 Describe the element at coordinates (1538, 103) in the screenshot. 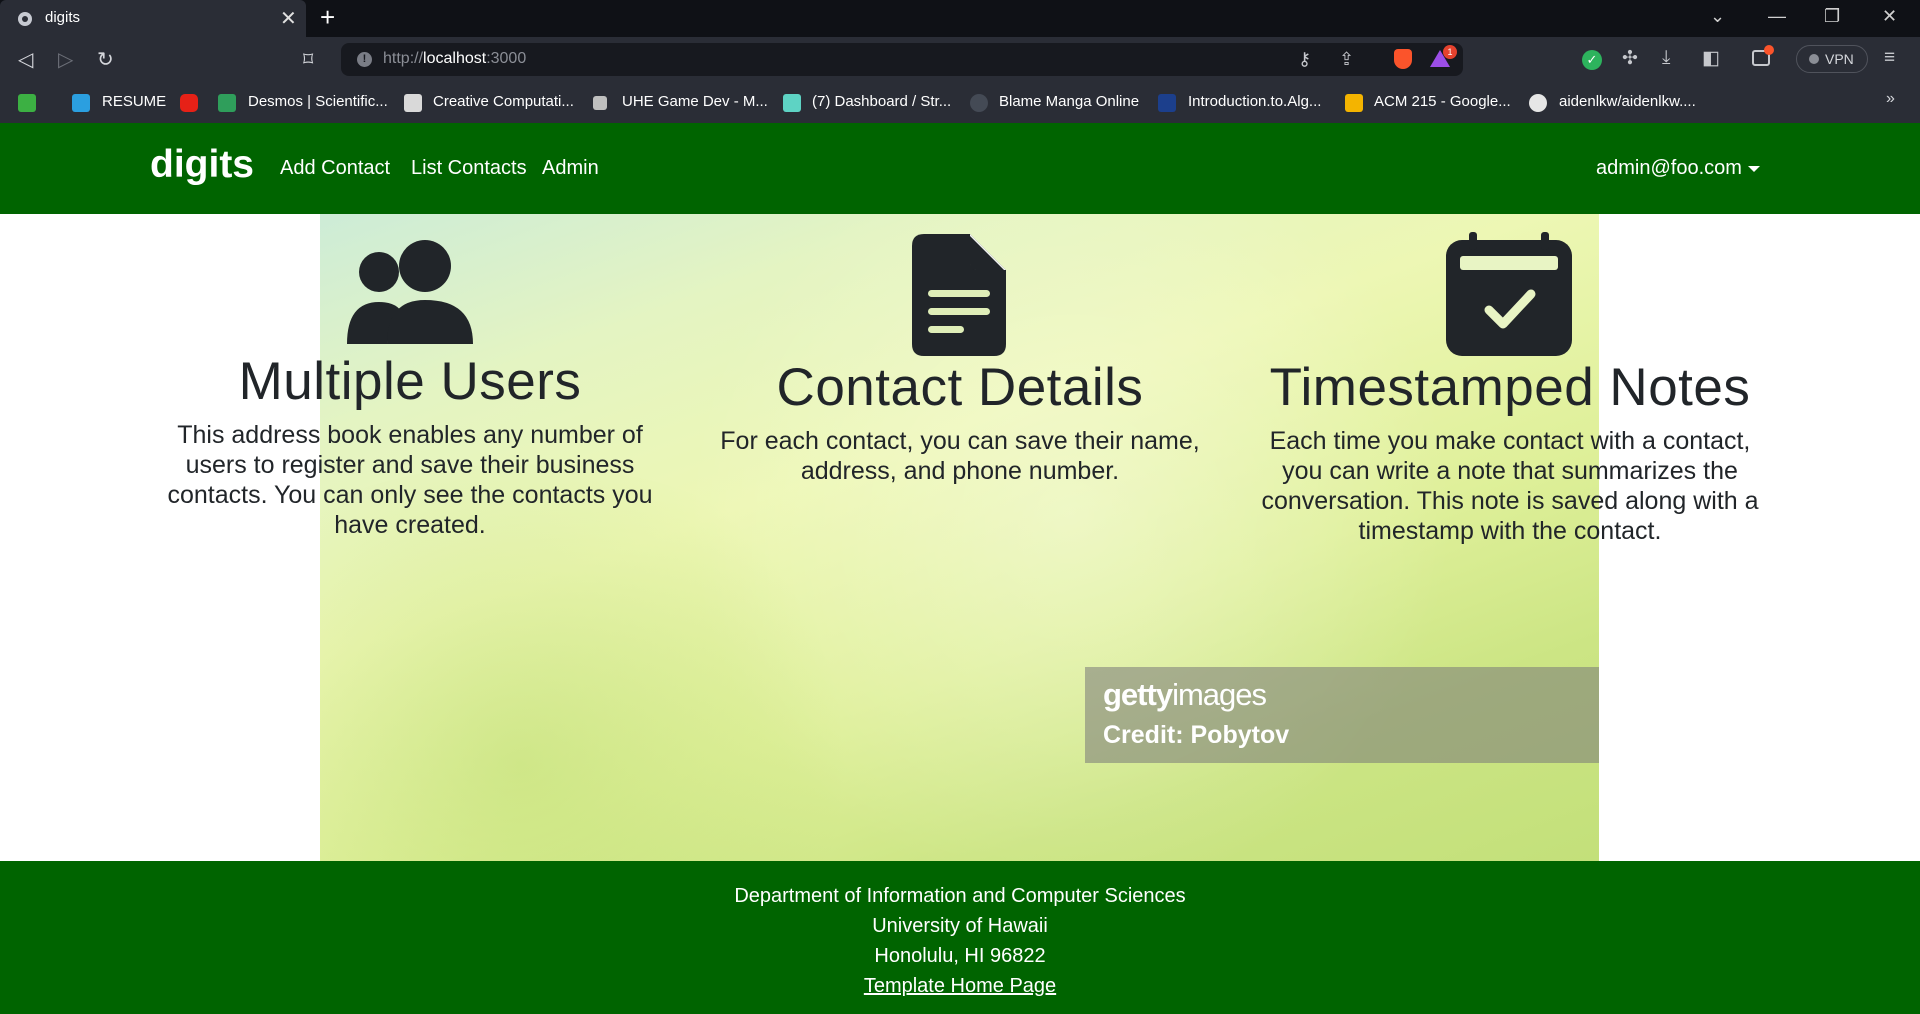

I see `bookmark-github-icon` at that location.